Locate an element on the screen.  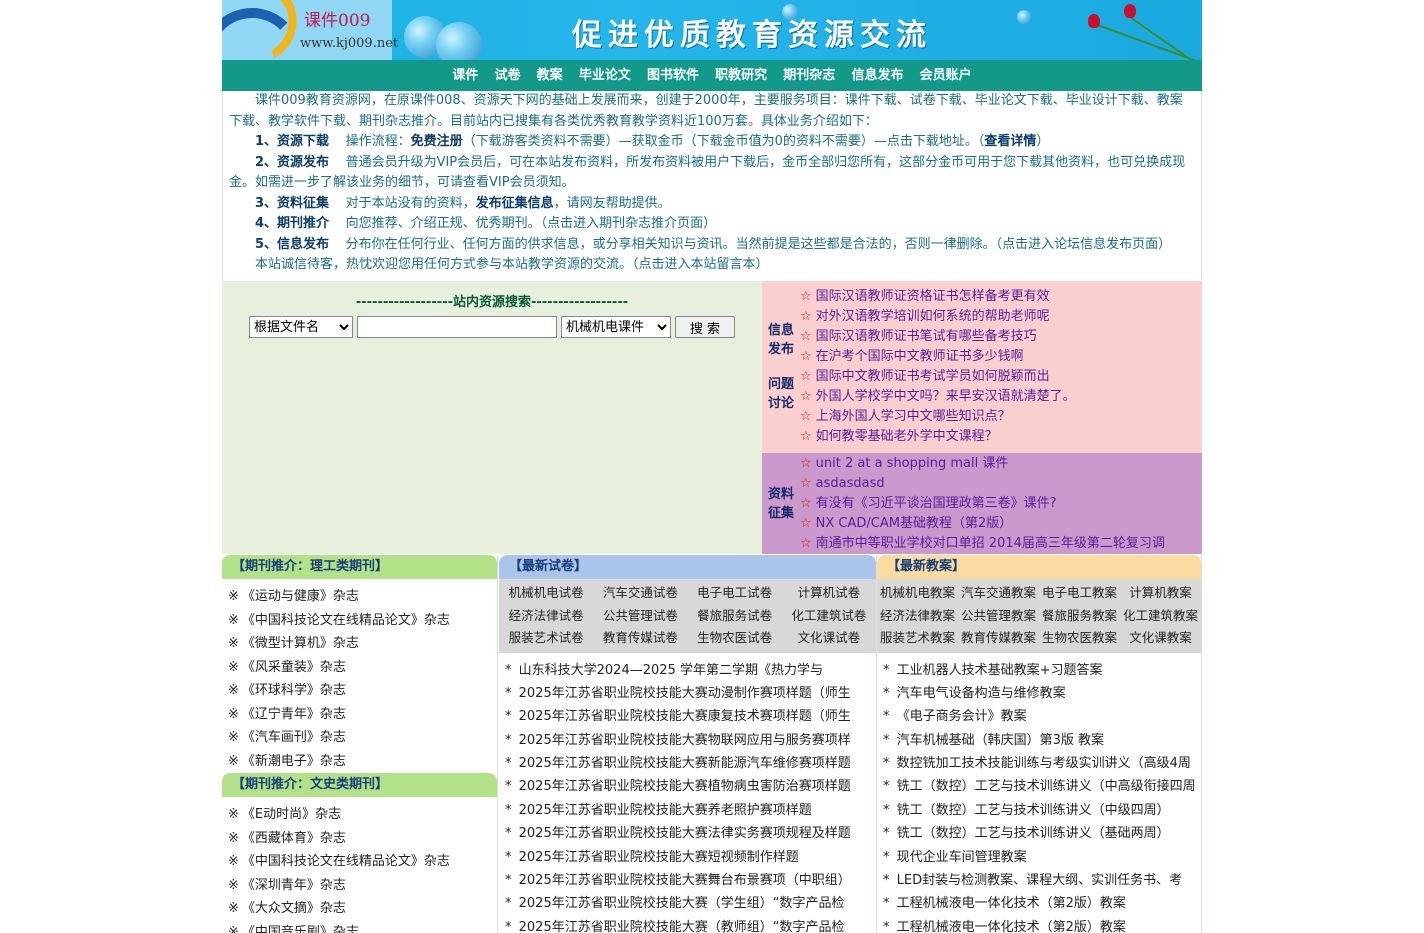
view-details-link: 查看详情 is located at coordinates (1010, 141).